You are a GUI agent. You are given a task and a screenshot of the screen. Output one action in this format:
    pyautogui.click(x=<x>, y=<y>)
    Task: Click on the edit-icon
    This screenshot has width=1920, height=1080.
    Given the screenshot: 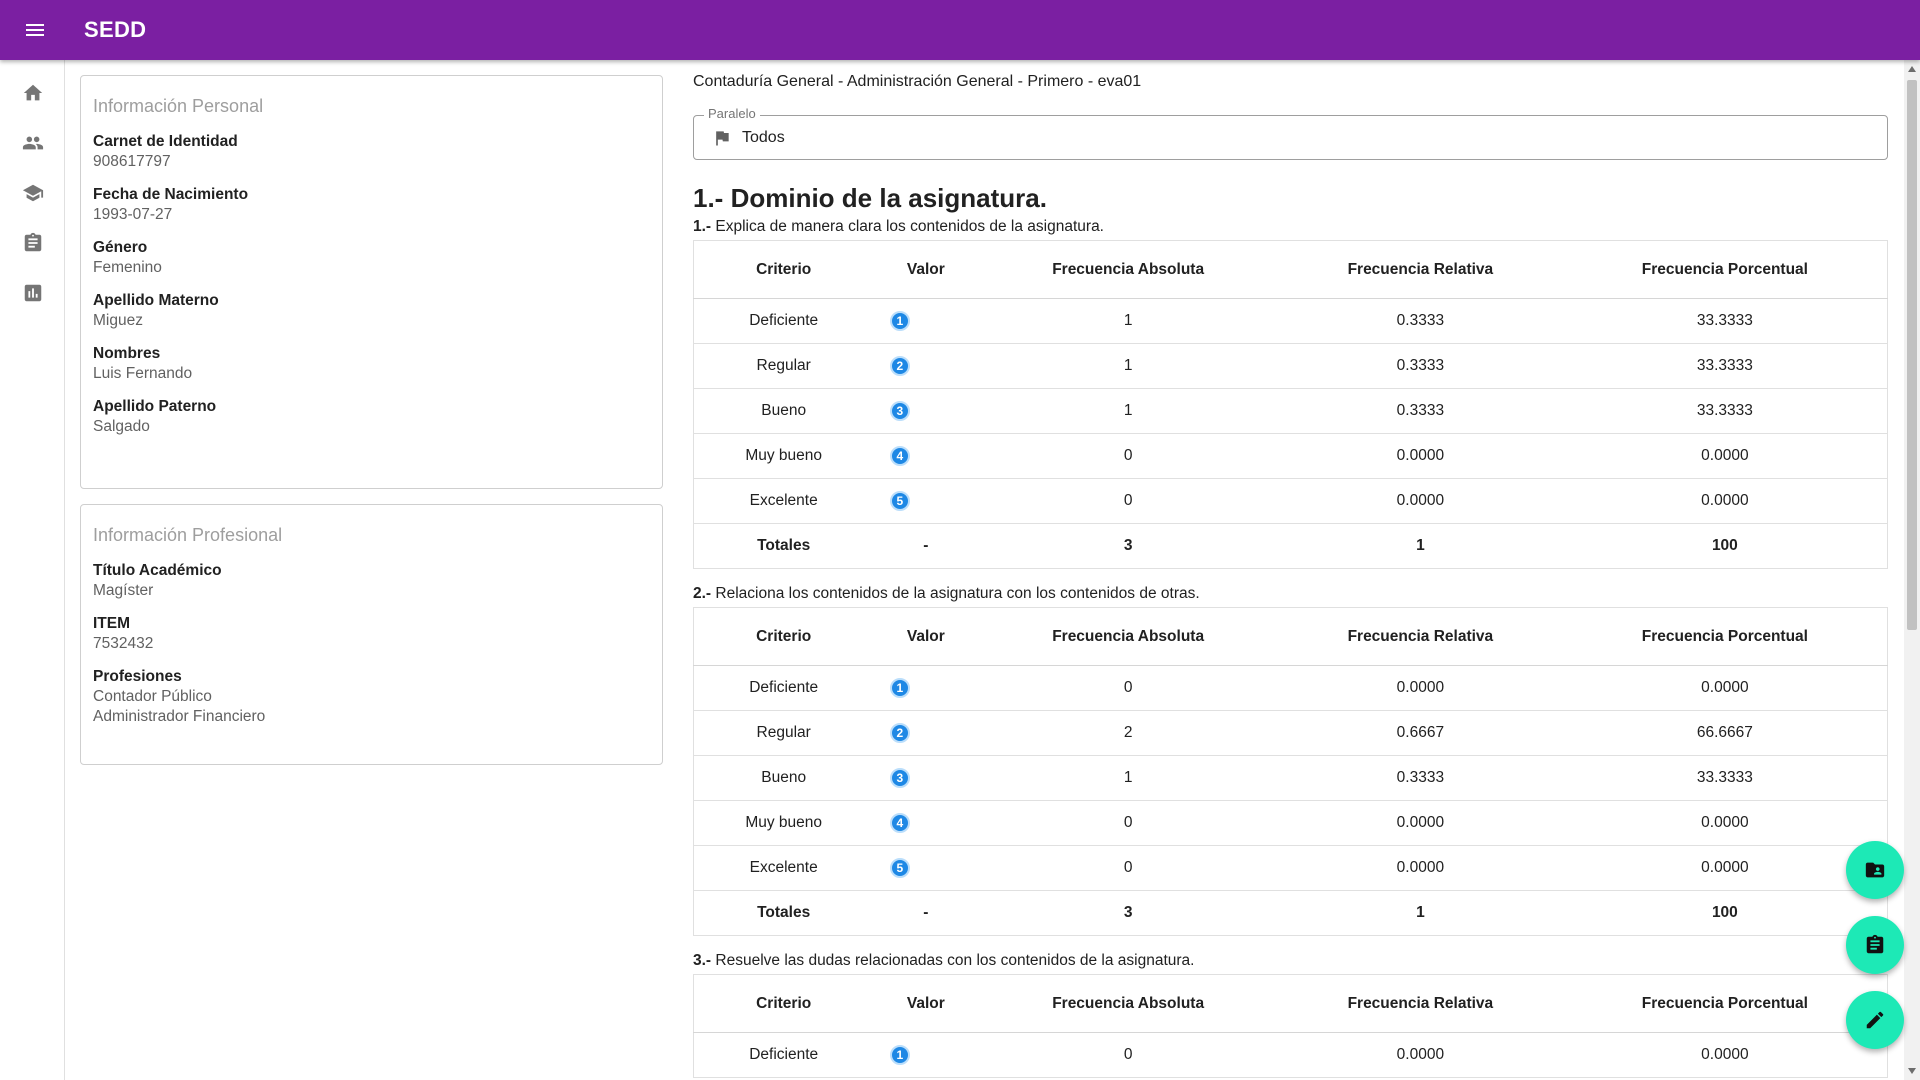 What is the action you would take?
    pyautogui.click(x=1875, y=1020)
    